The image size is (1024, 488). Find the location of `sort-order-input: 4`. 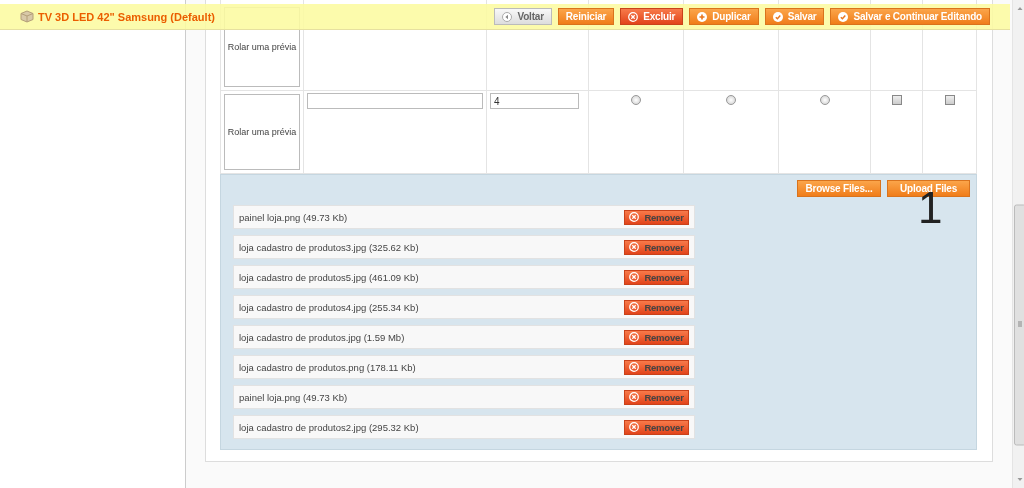

sort-order-input: 4 is located at coordinates (534, 101).